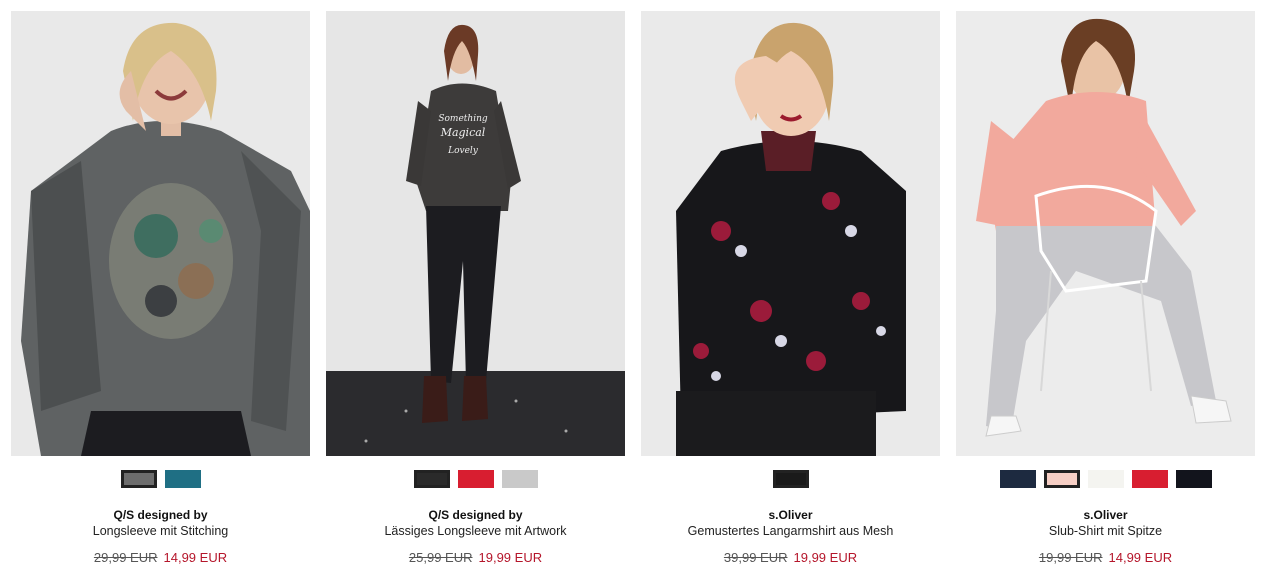 The image size is (1266, 576). What do you see at coordinates (1070, 557) in the screenshot?
I see `original-price: 19,99 EUR` at bounding box center [1070, 557].